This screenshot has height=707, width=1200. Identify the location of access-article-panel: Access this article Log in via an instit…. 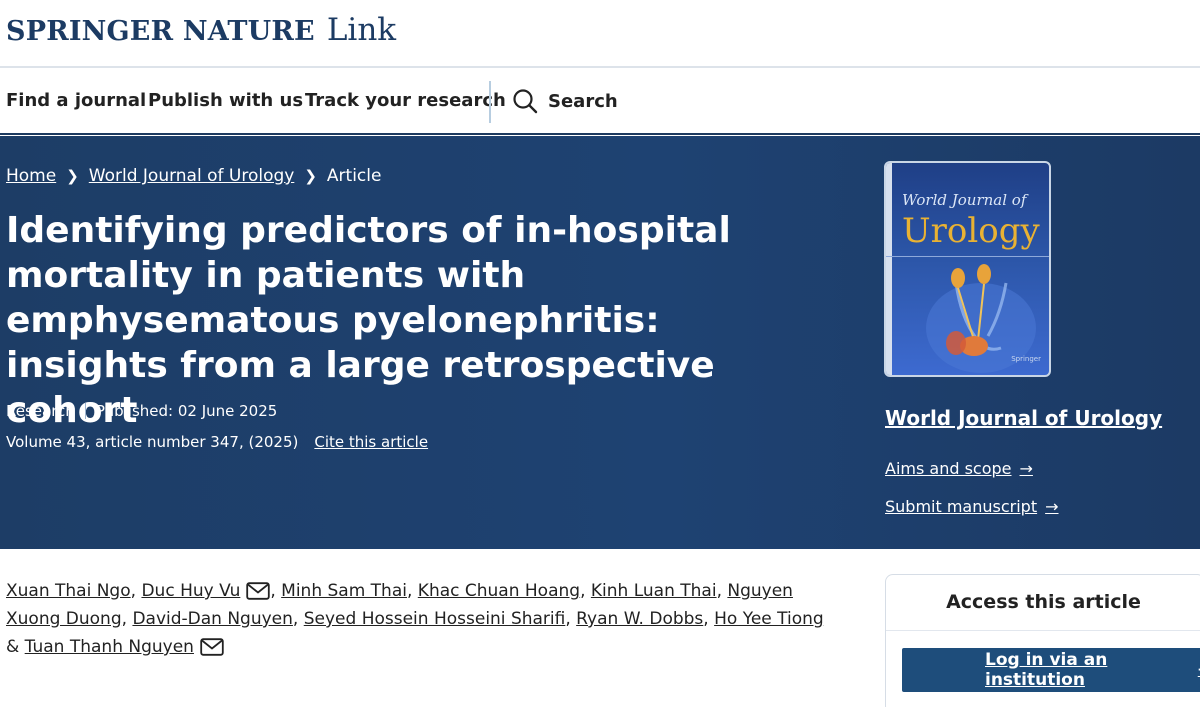
(1042, 640).